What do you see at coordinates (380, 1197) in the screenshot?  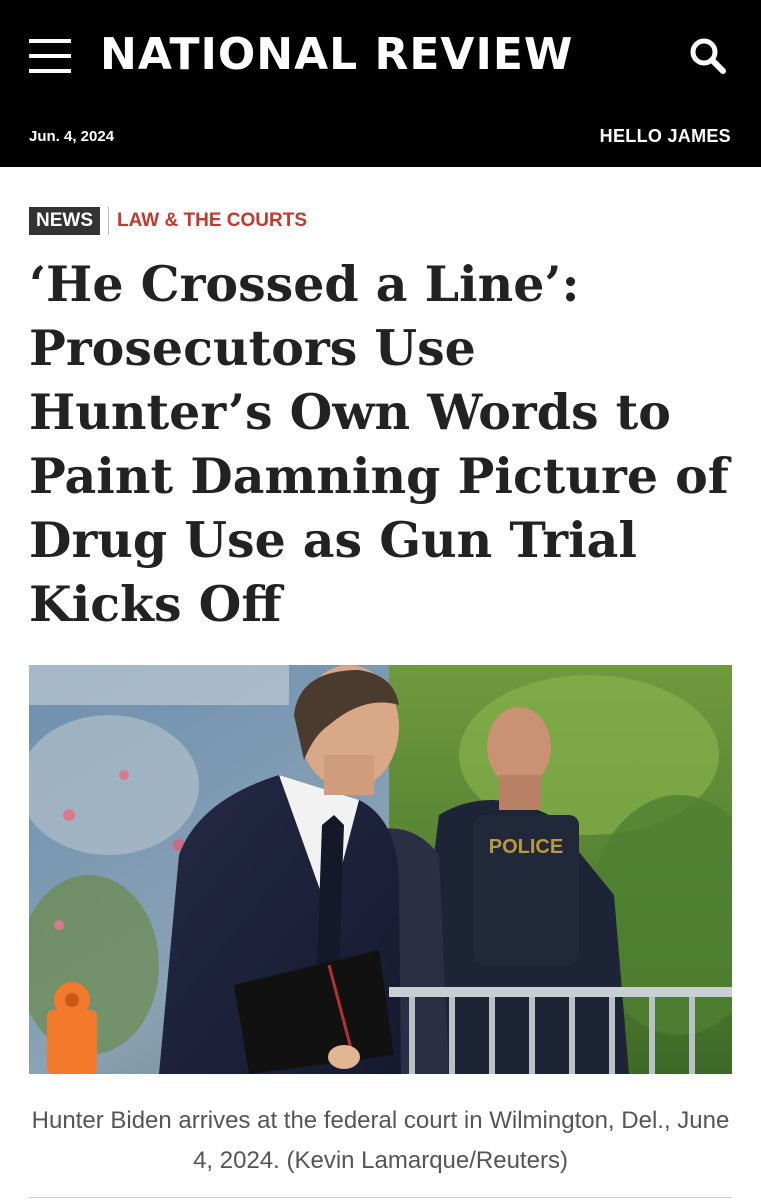 I see `divider` at bounding box center [380, 1197].